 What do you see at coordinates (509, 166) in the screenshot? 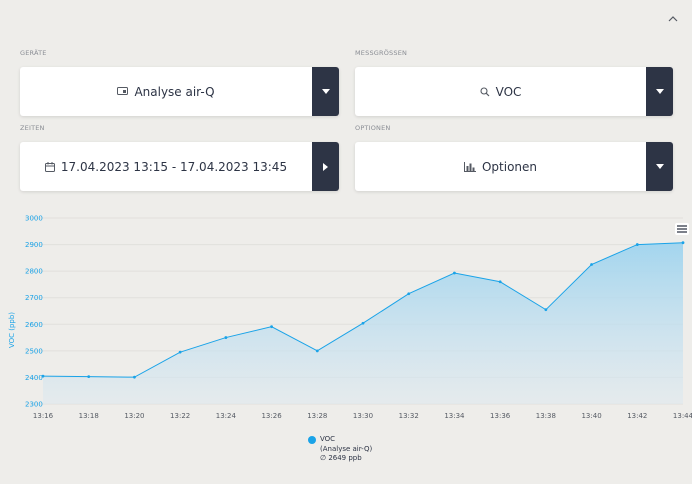
I see `options-value: Optionen` at bounding box center [509, 166].